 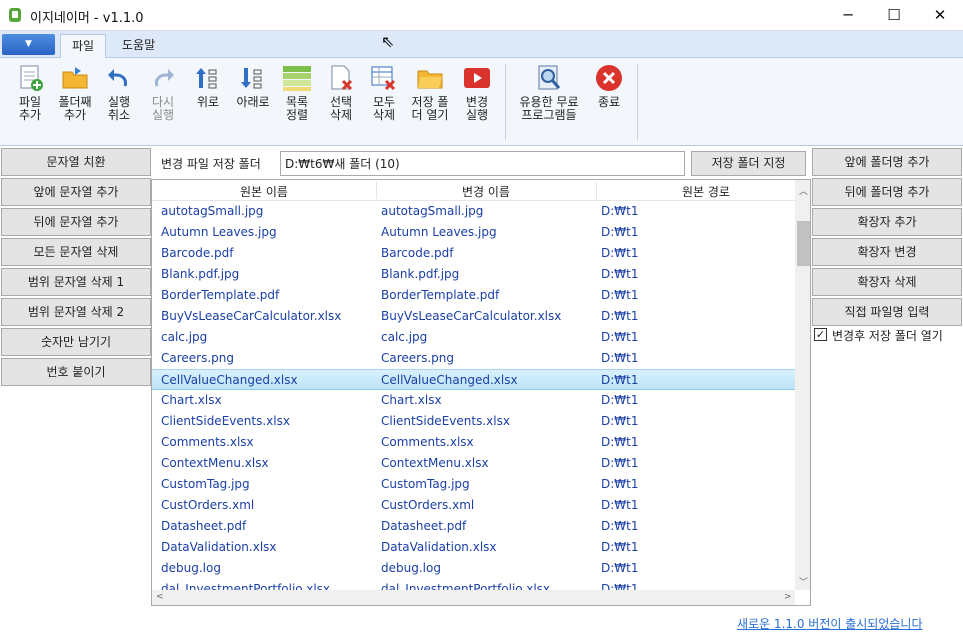 I want to click on delete-range-1-button: 범위 문자열 삭제 1, so click(x=76, y=282).